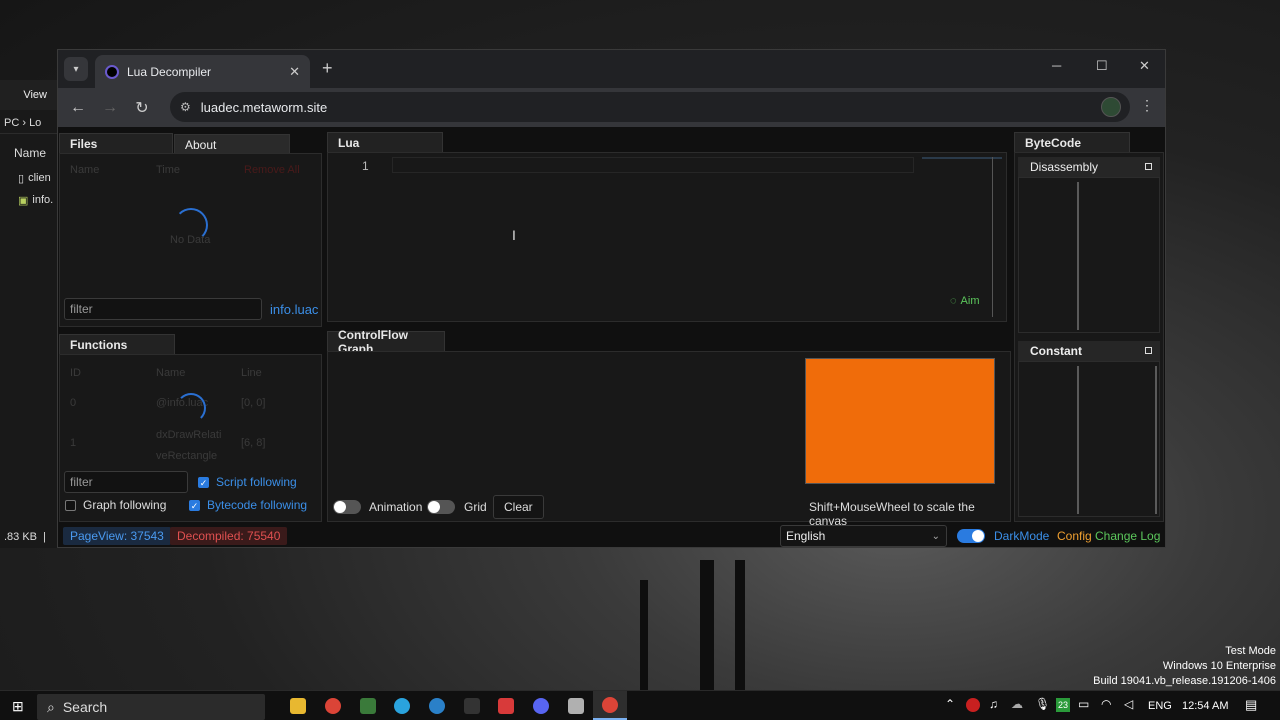  Describe the element at coordinates (1042, 704) in the screenshot. I see `microphone-icon: 🎙` at that location.